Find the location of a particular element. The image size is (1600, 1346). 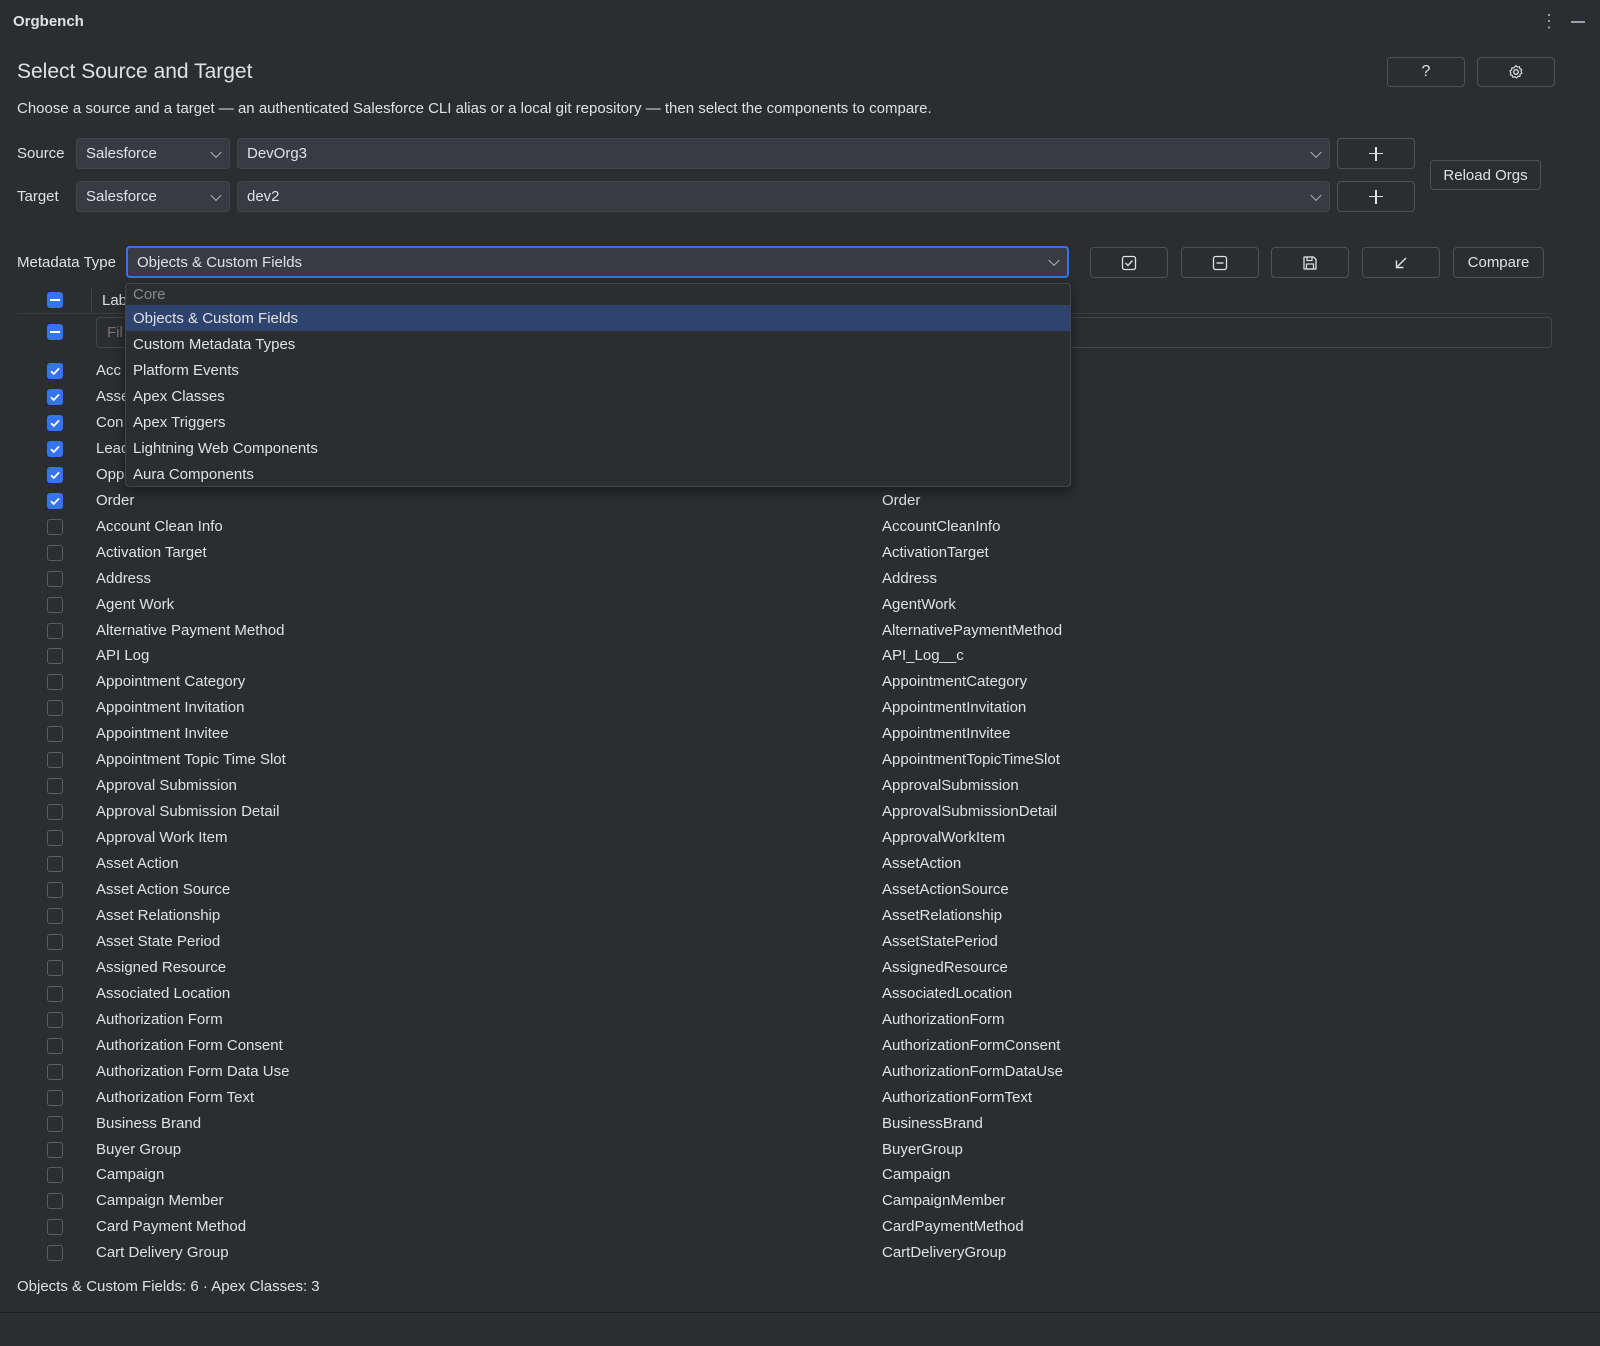

row-label: Asset State Period is located at coordinates (158, 941).